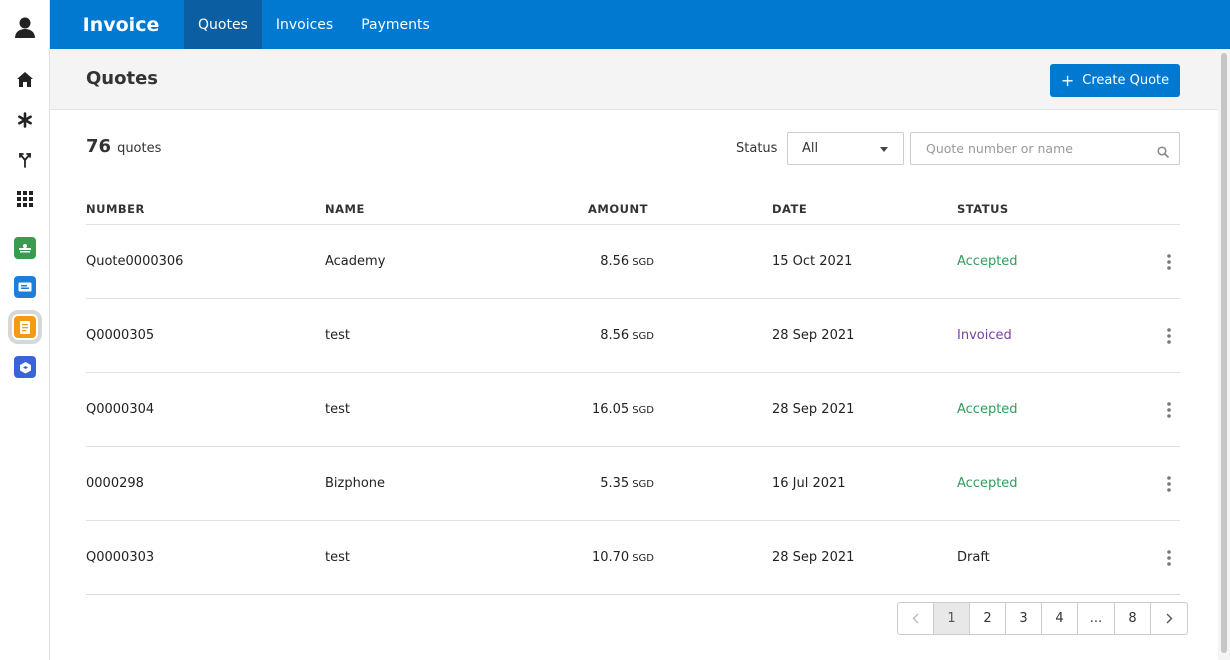  What do you see at coordinates (121, 24) in the screenshot?
I see `app-brand: Invoice` at bounding box center [121, 24].